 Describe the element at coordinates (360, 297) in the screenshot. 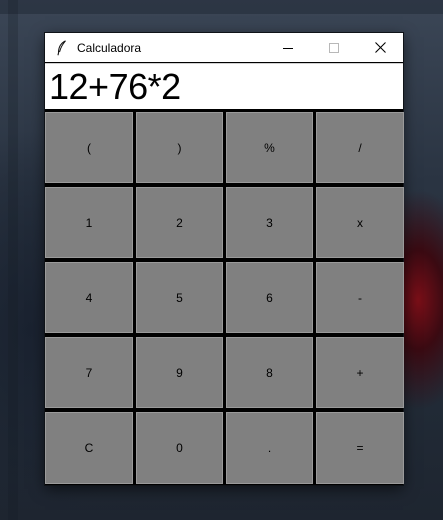

I see `key-subtract: -` at that location.